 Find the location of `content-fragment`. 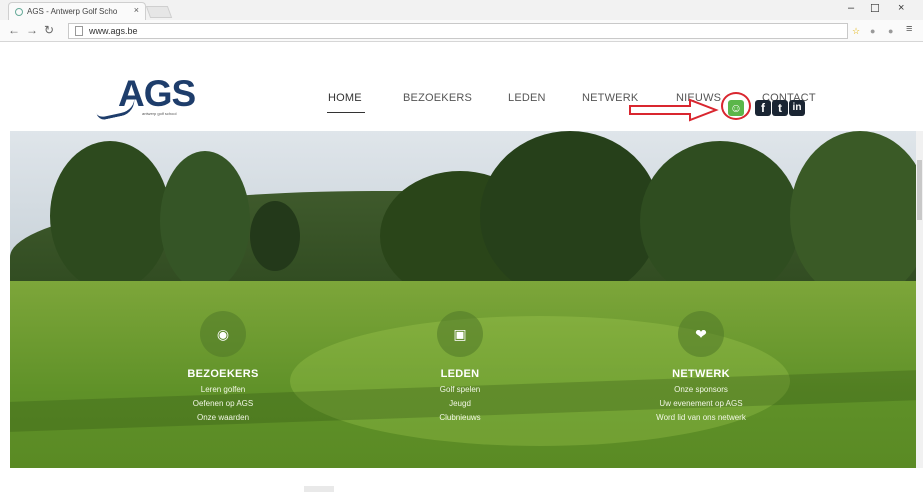

content-fragment is located at coordinates (319, 489).